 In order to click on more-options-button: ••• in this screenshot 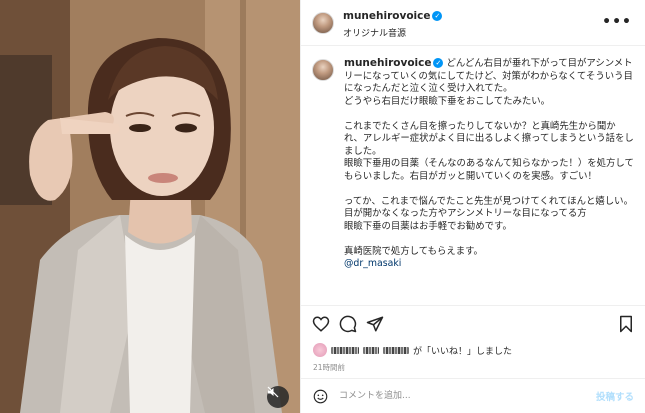, I will do `click(617, 22)`.